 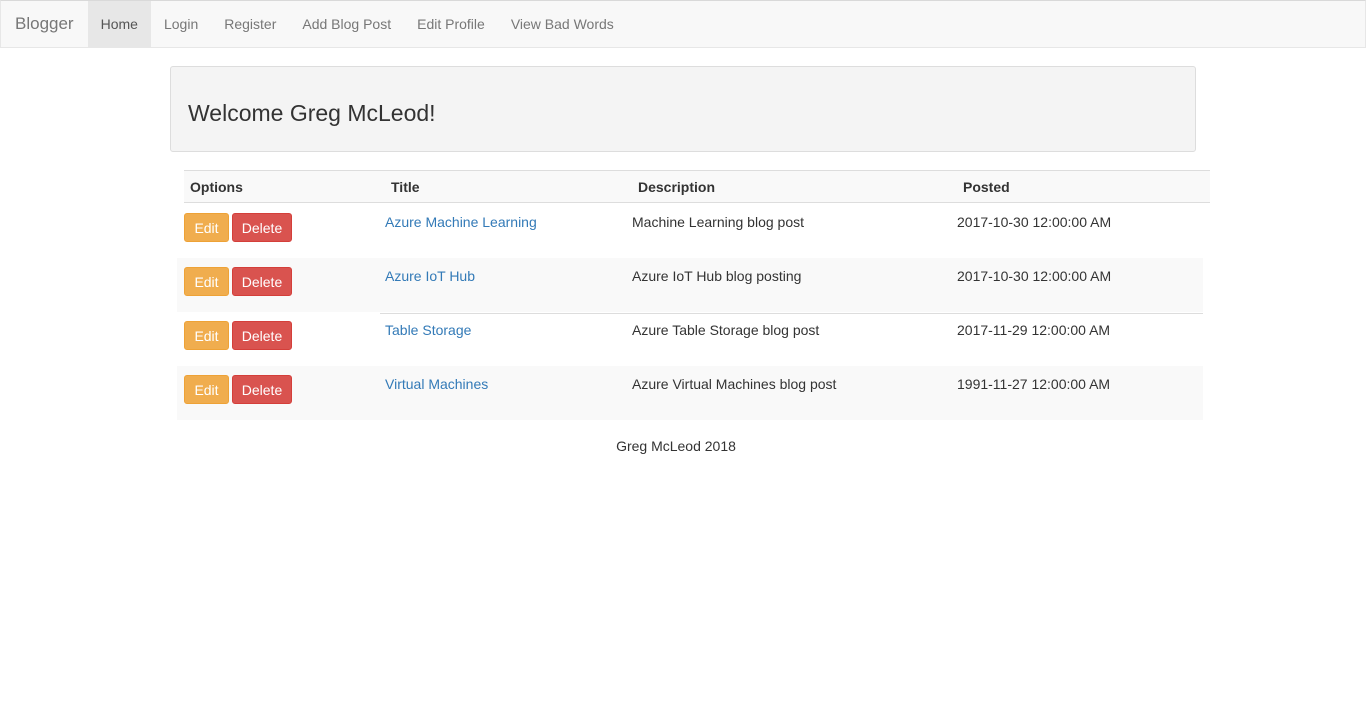 What do you see at coordinates (250, 24) in the screenshot?
I see `nav-item-register: Register` at bounding box center [250, 24].